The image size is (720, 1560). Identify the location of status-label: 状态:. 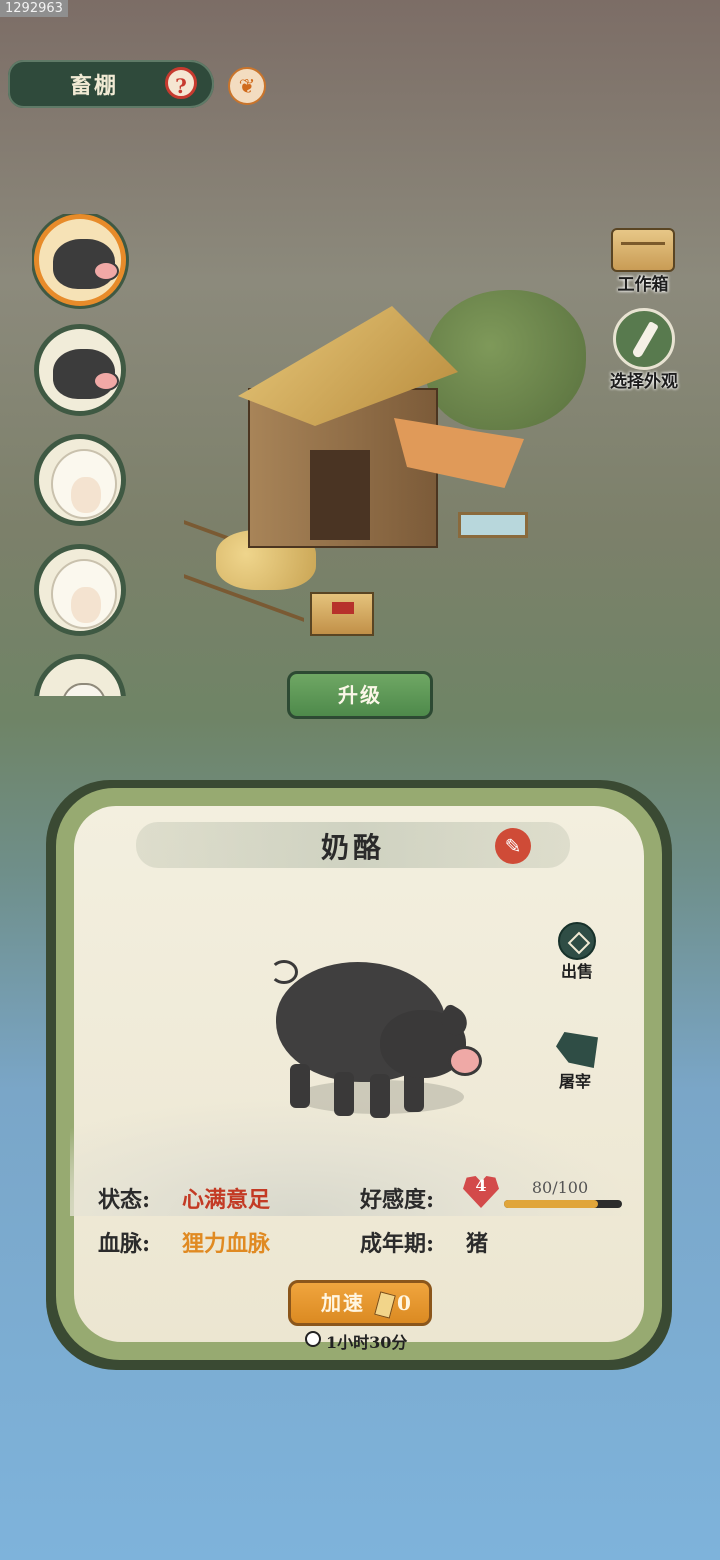
(124, 1200).